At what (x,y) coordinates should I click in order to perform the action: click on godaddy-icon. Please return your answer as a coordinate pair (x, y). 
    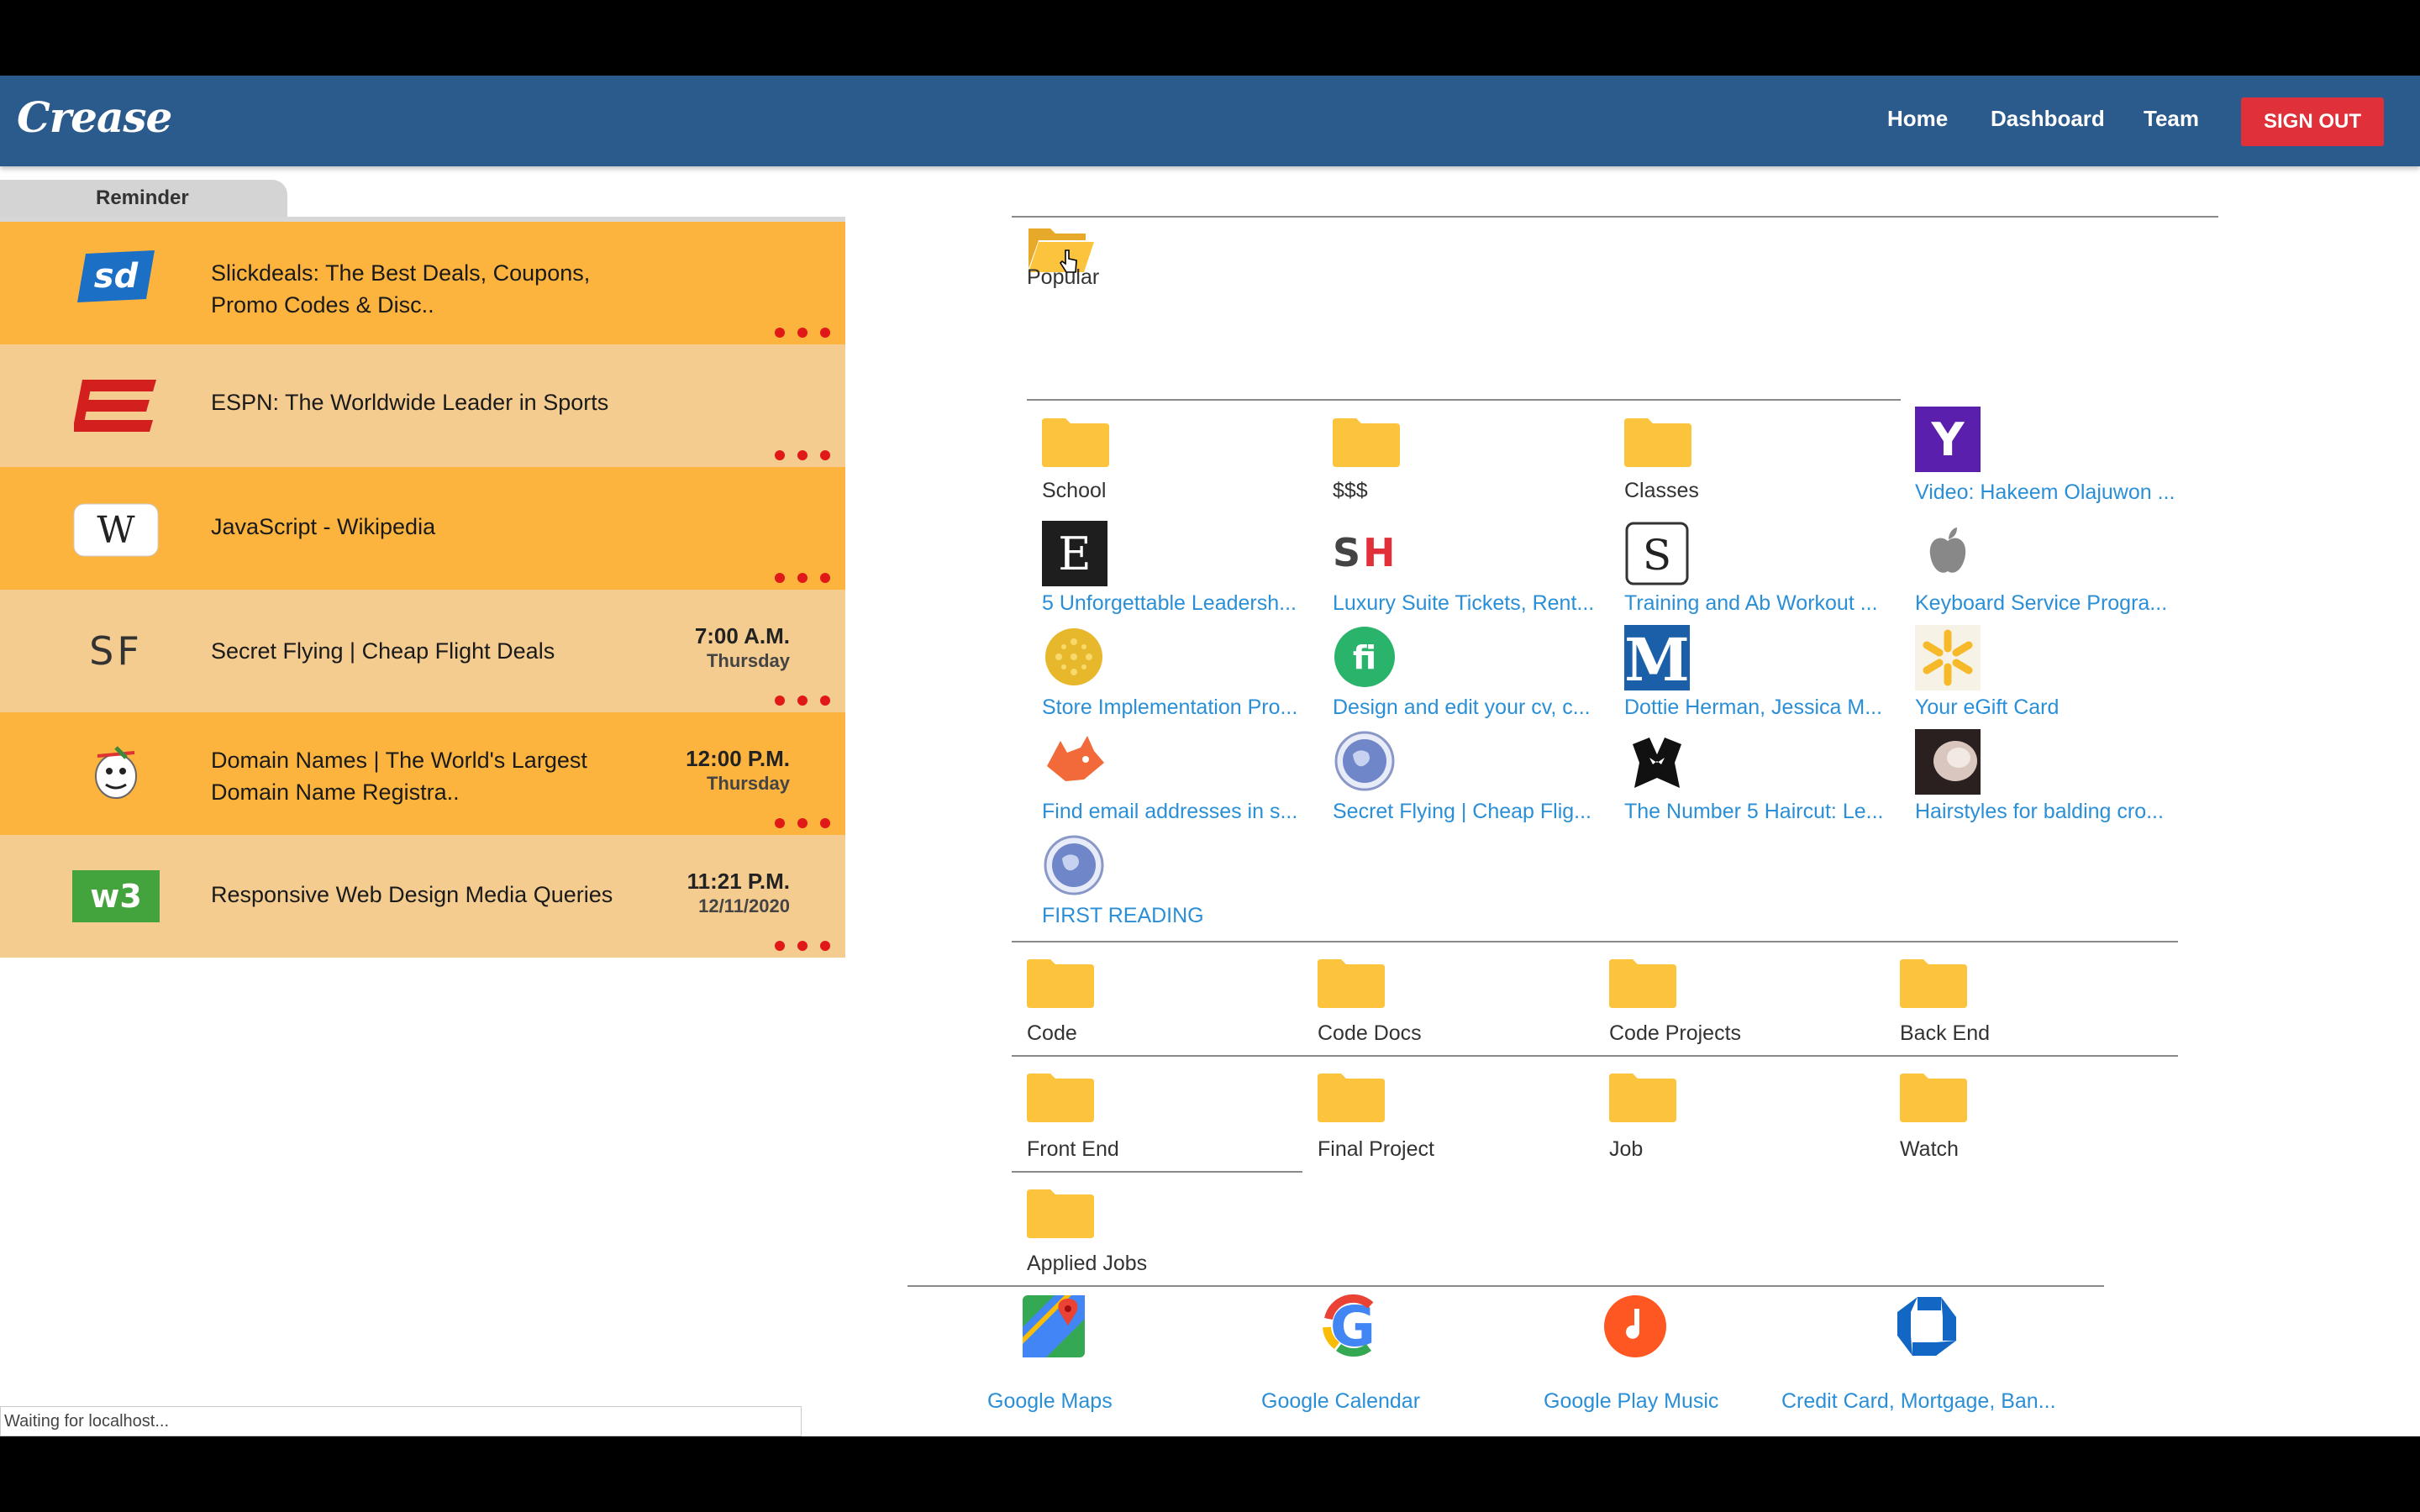
    Looking at the image, I should click on (116, 773).